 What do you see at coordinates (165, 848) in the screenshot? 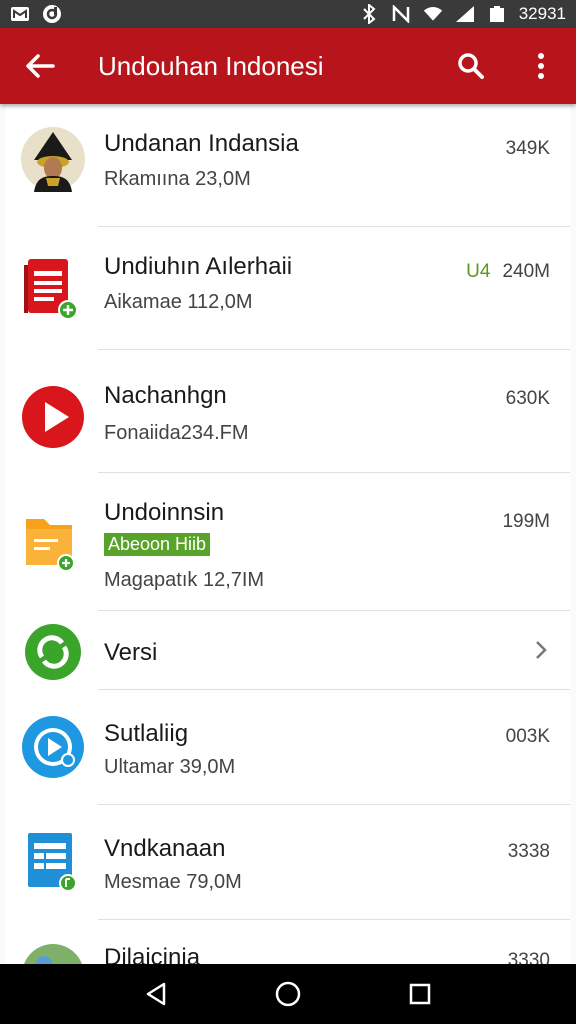
I see `item-name: Vndkanaan` at bounding box center [165, 848].